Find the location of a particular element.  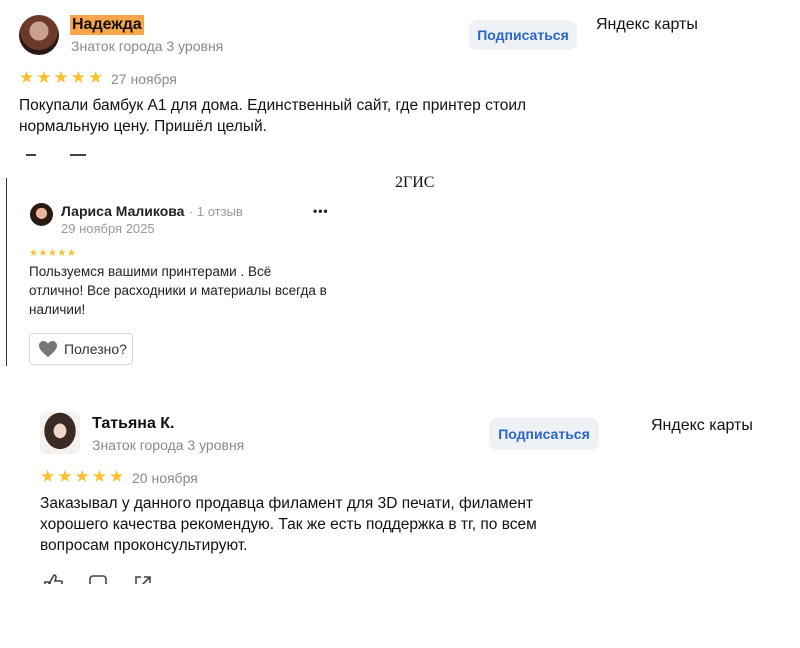

reviewer-name: Татьяна К. is located at coordinates (133, 424).